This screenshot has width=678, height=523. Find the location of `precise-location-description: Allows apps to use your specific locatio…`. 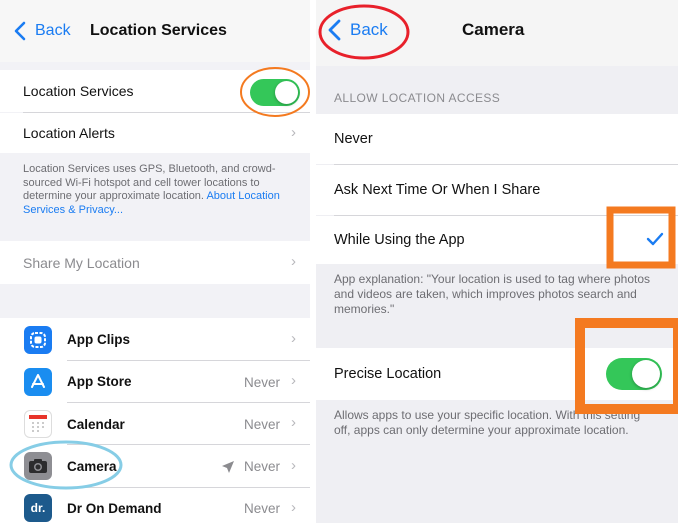

precise-location-description: Allows apps to use your specific locatio… is located at coordinates (487, 422).